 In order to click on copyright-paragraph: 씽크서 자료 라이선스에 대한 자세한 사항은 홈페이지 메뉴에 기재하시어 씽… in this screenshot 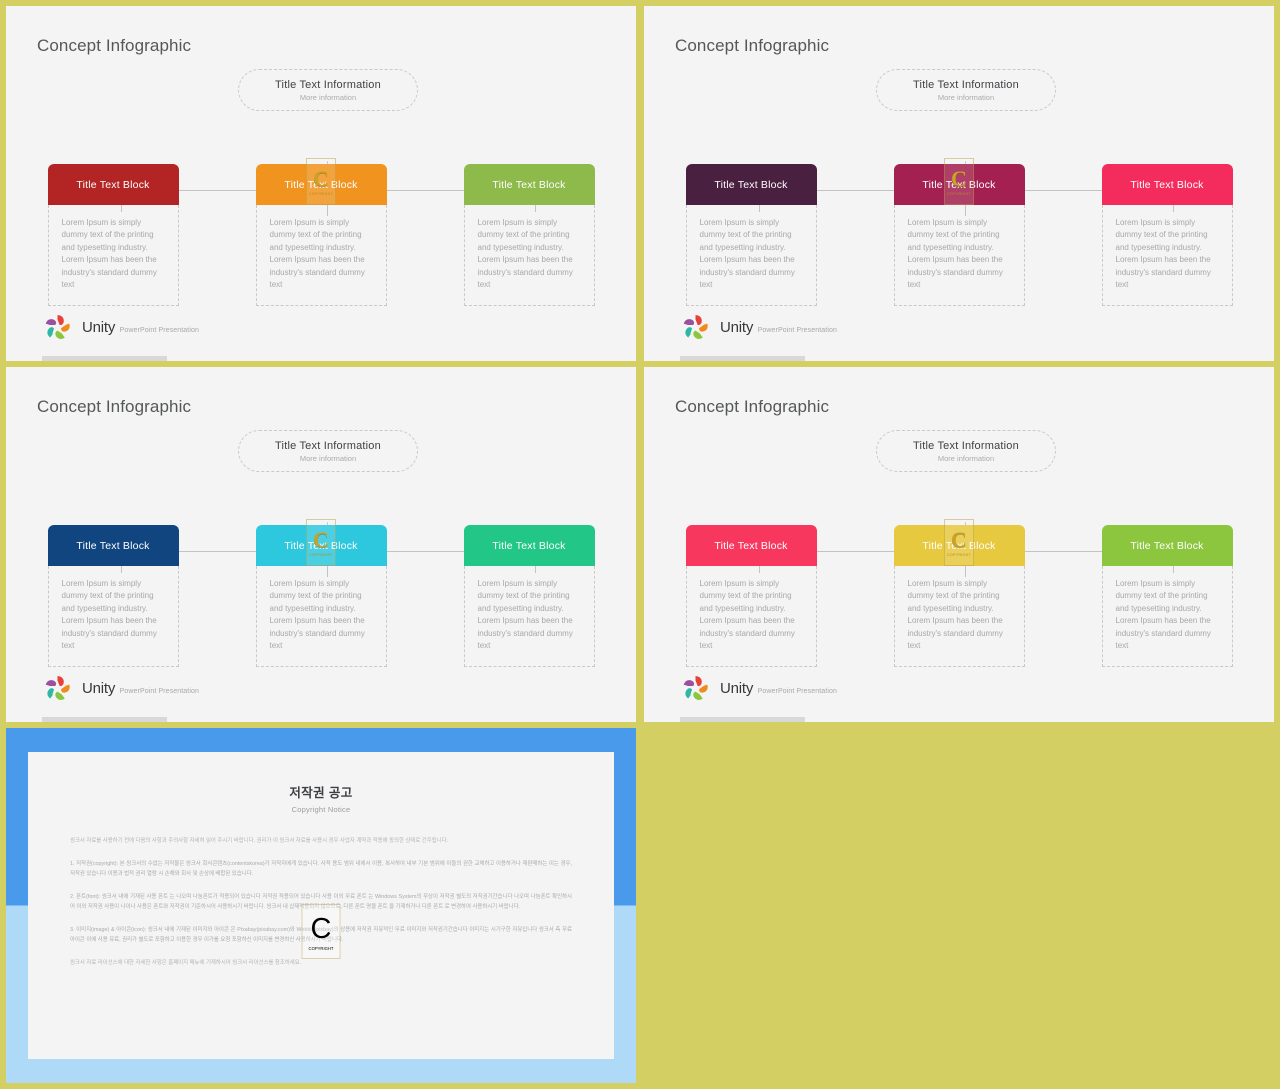, I will do `click(186, 963)`.